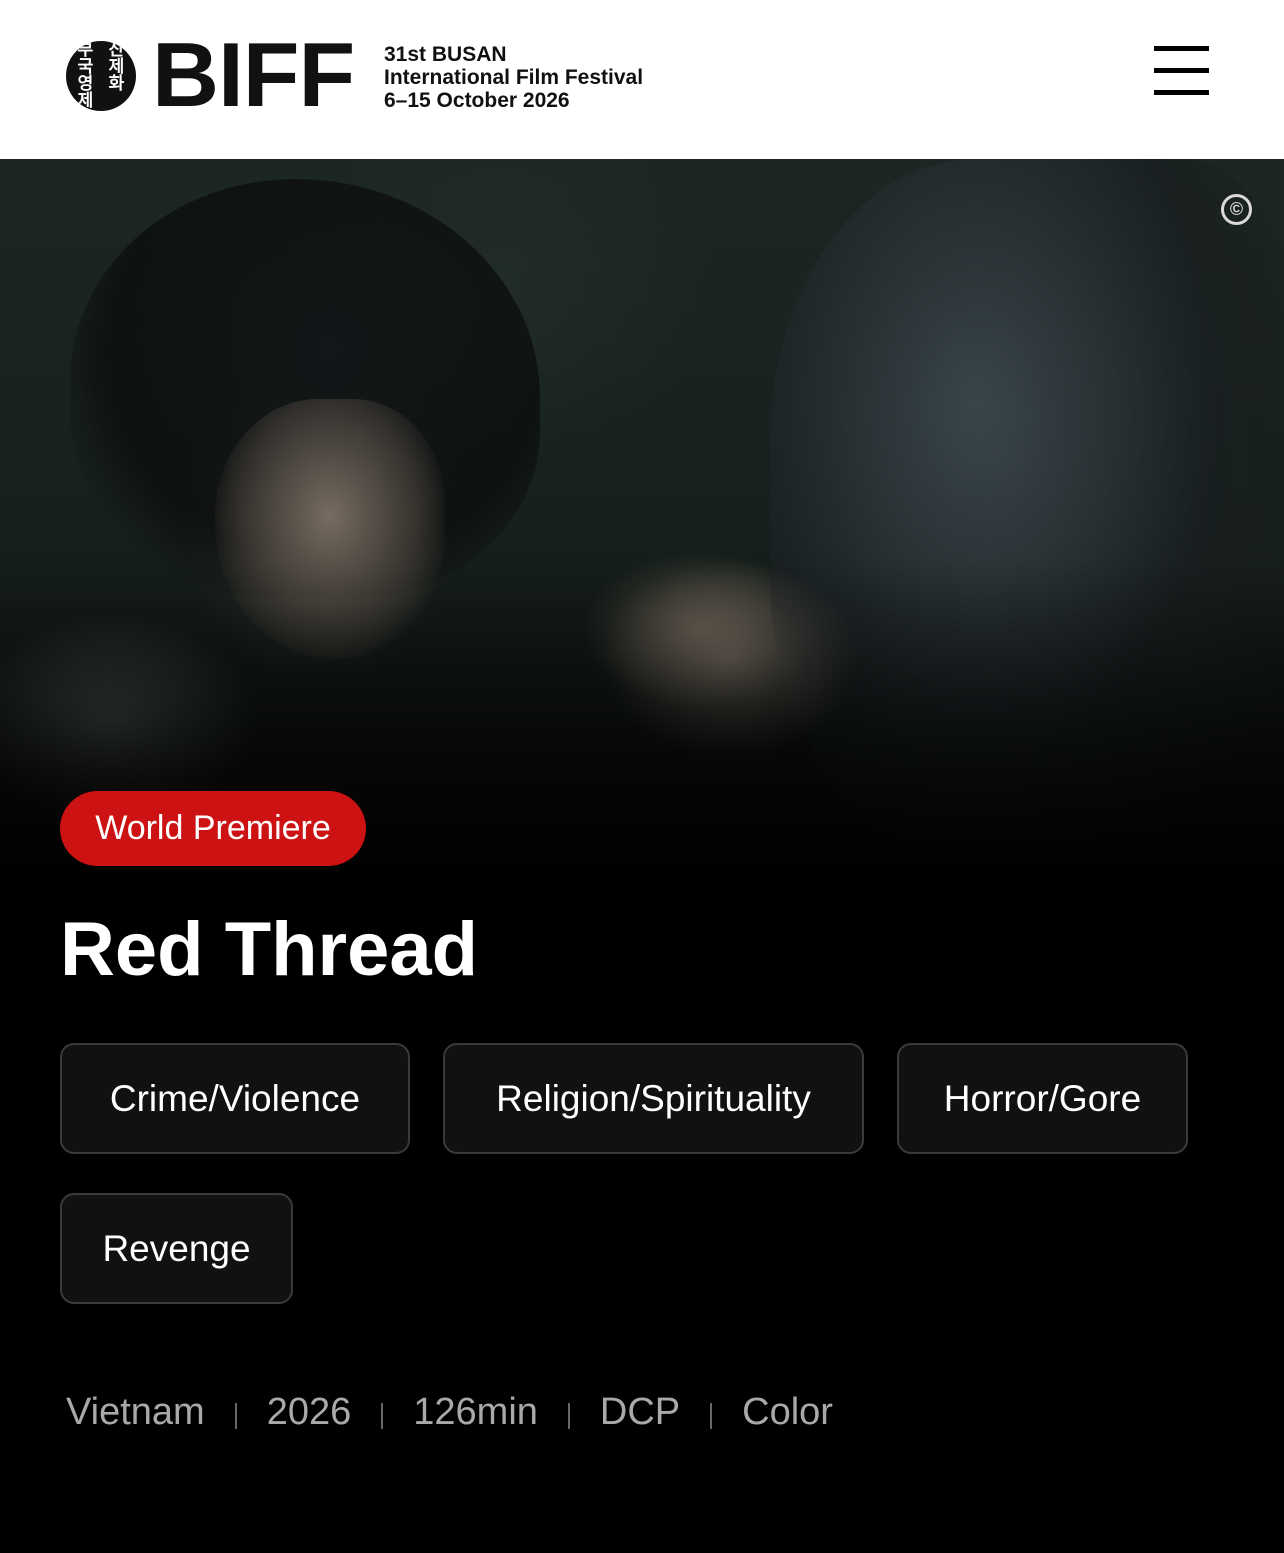 This screenshot has width=1284, height=1553. I want to click on genre-tag: Revenge, so click(176, 1248).